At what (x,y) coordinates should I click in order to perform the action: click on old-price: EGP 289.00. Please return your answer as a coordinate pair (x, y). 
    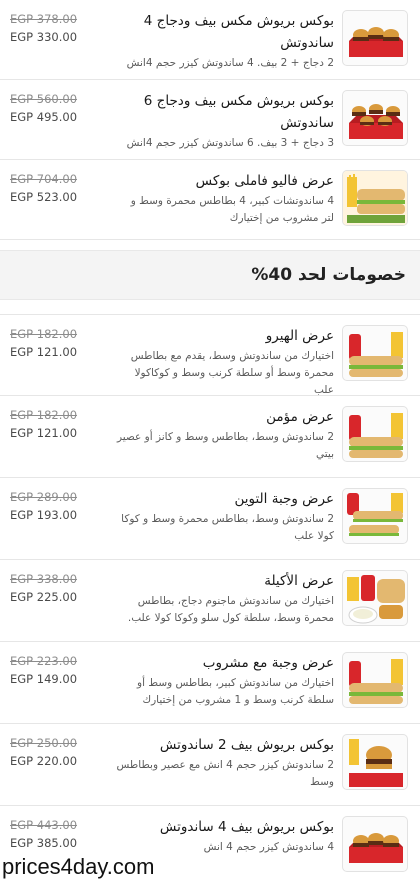
    Looking at the image, I should click on (44, 497).